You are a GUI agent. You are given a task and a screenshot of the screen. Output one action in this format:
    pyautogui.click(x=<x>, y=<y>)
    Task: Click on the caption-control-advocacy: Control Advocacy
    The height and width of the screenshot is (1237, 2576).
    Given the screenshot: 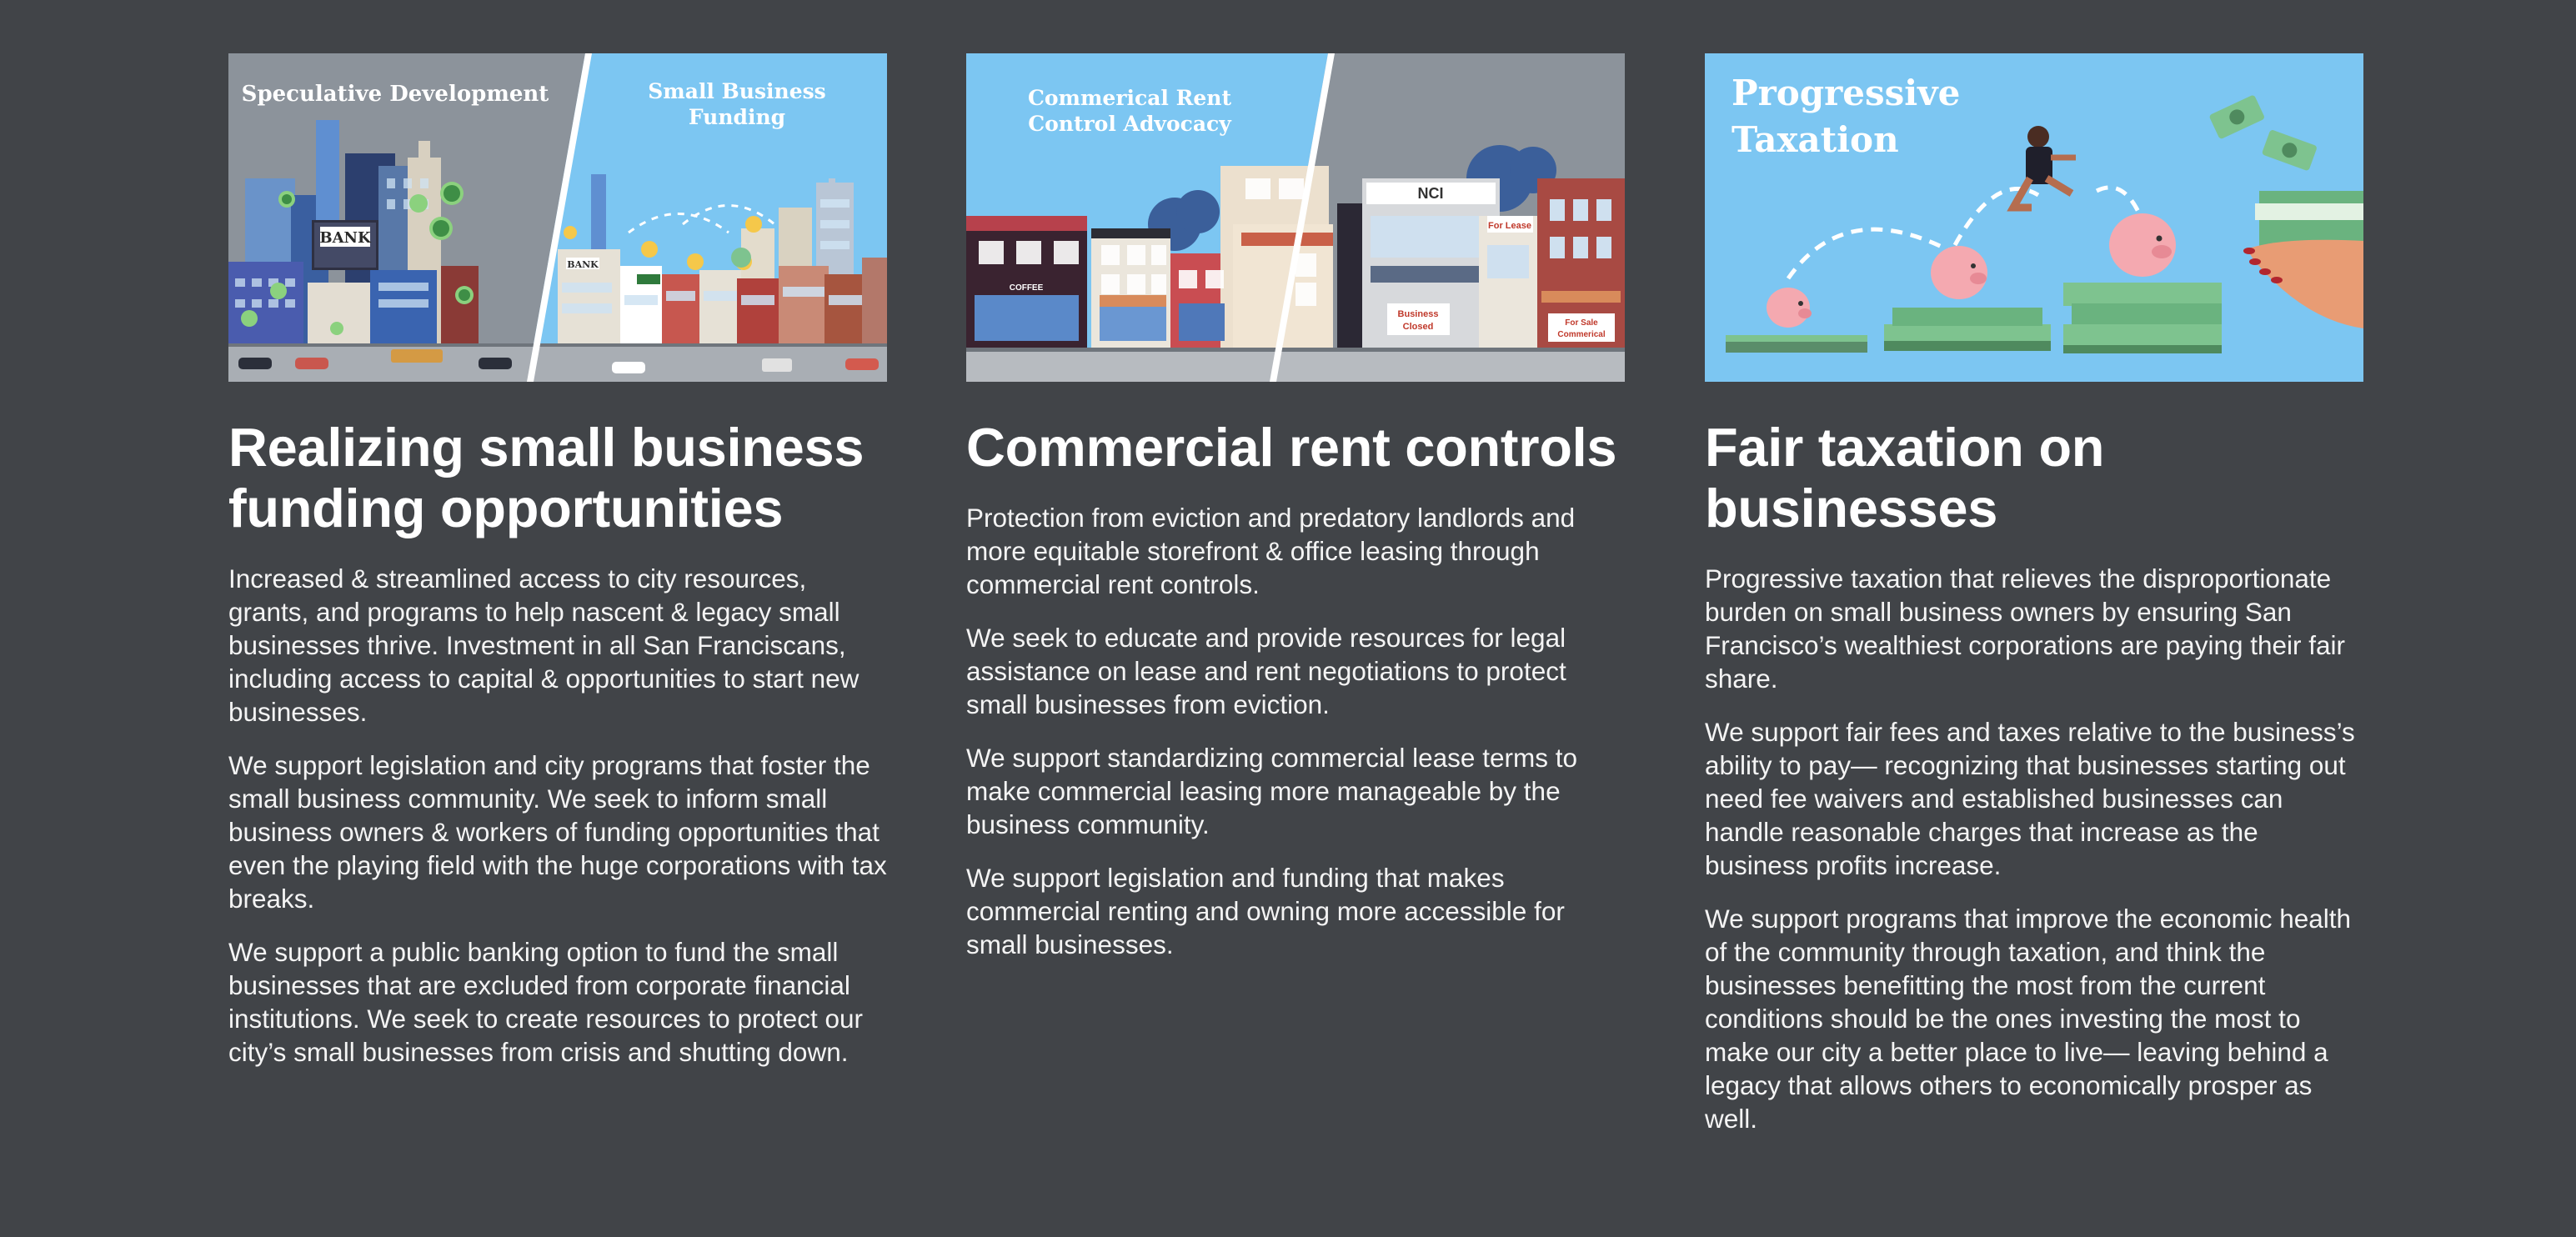 What is the action you would take?
    pyautogui.click(x=1130, y=124)
    